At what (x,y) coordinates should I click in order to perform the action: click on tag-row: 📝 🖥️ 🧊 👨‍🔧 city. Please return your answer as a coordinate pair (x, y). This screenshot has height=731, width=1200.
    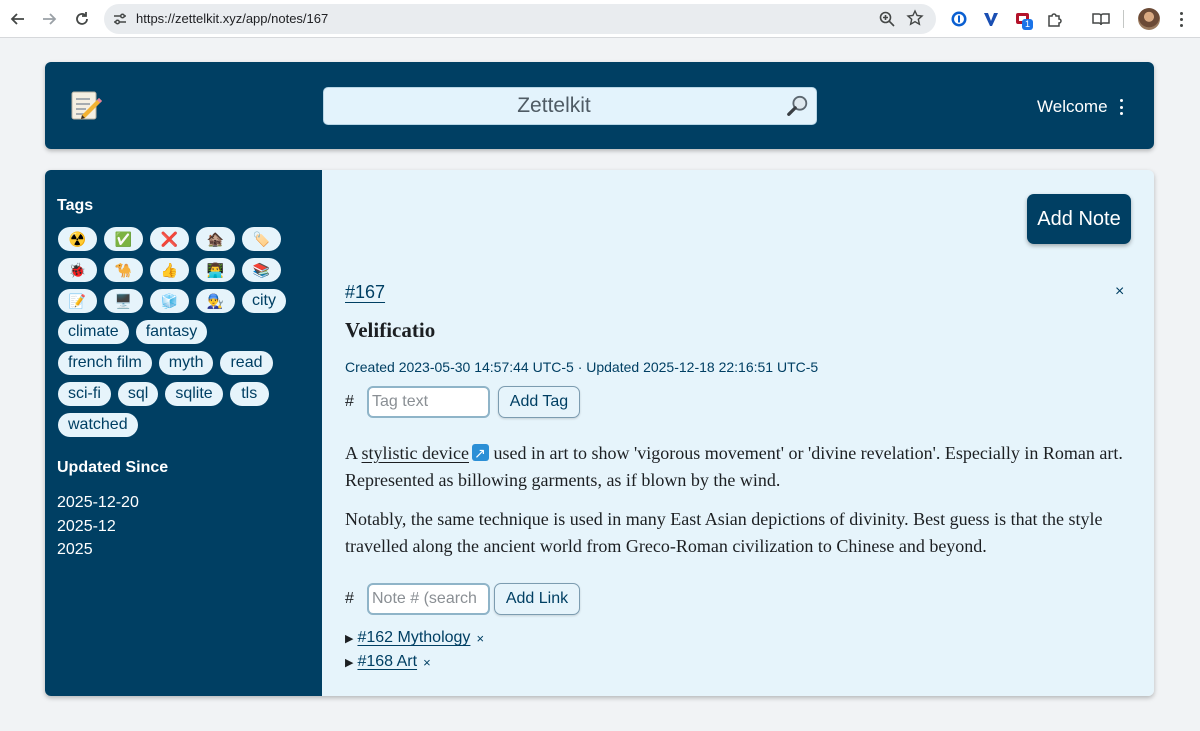
    Looking at the image, I should click on (185, 301).